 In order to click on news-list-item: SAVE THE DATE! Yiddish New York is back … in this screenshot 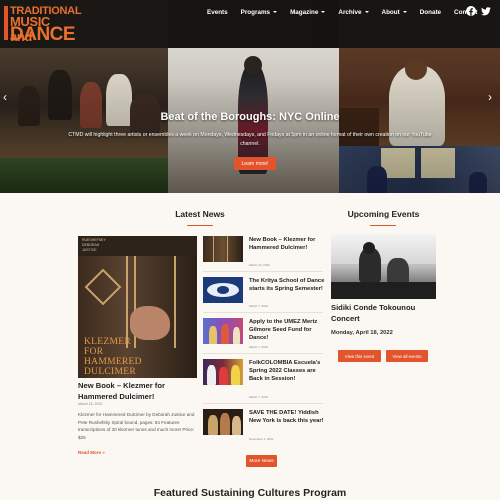, I will do `click(263, 426)`.